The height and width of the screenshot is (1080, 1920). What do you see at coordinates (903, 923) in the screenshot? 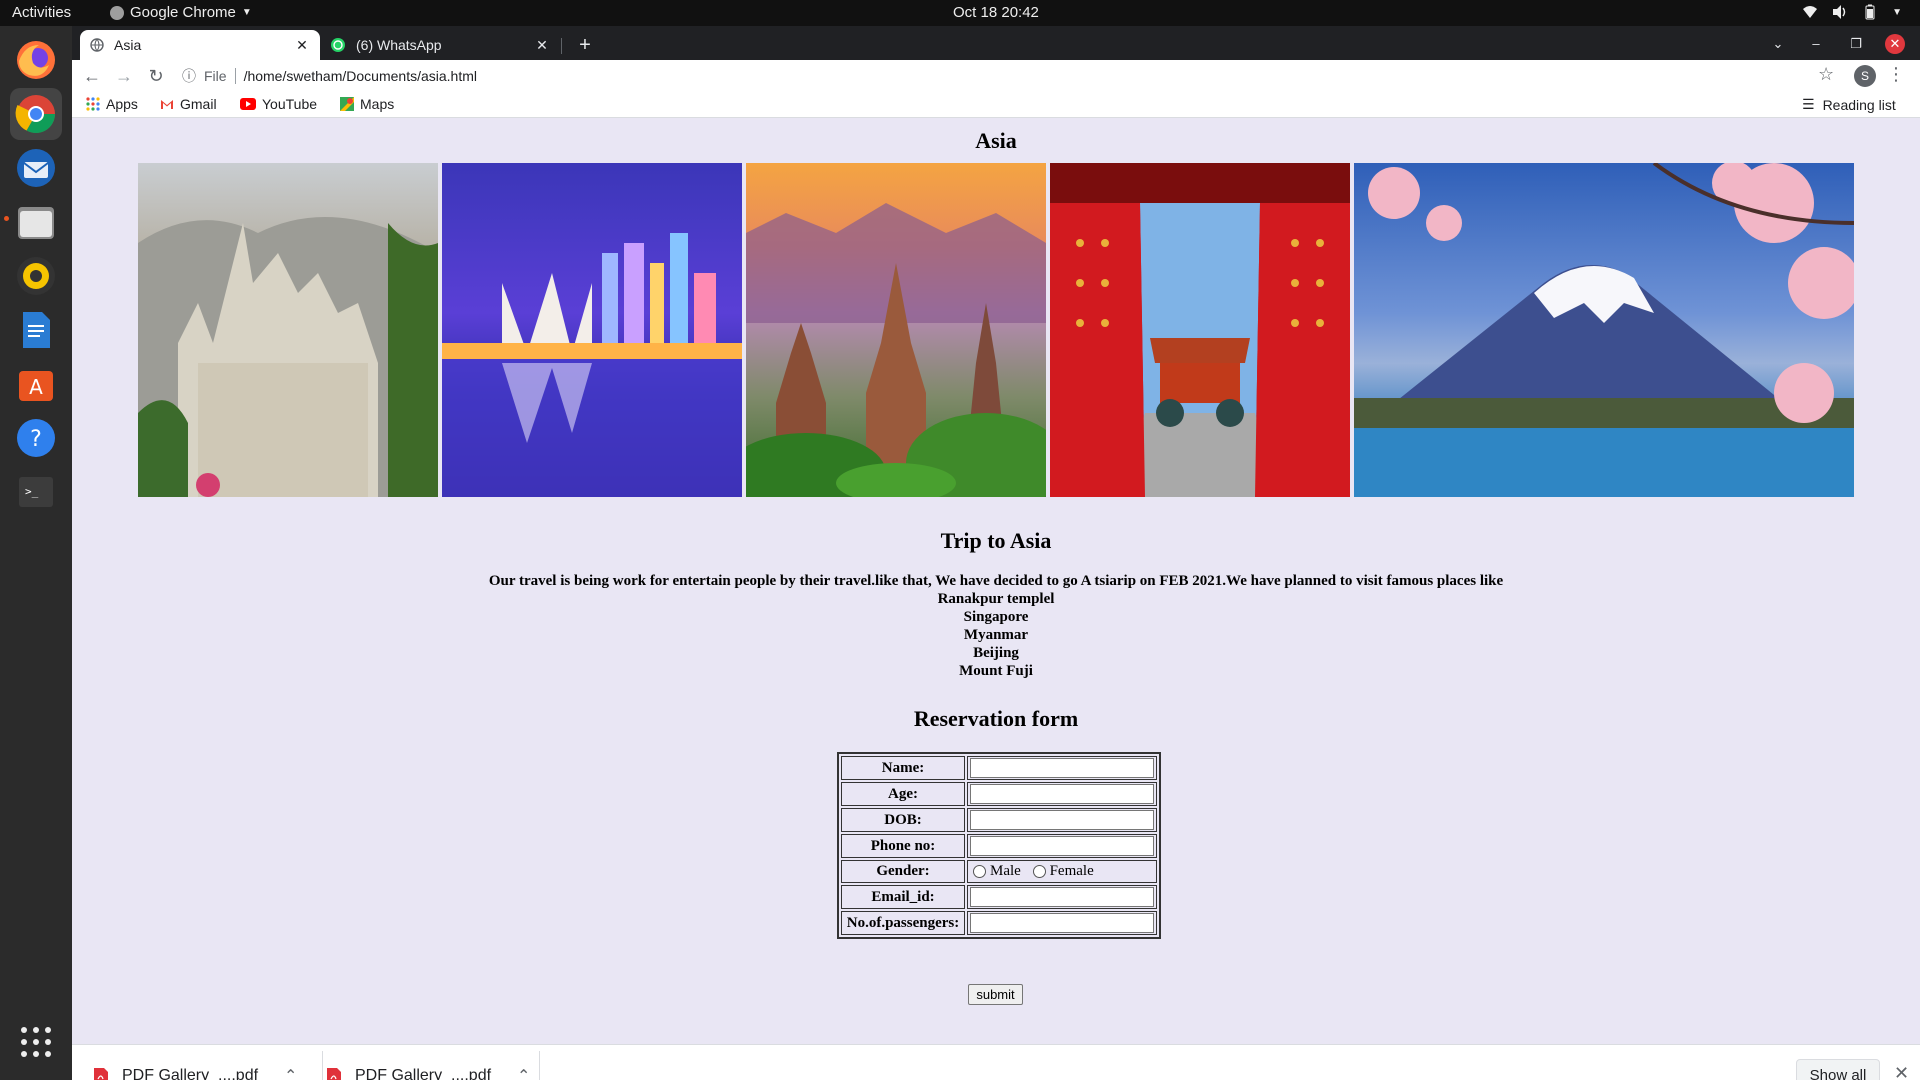
I see `passengers-label: No.of.passengers:` at bounding box center [903, 923].